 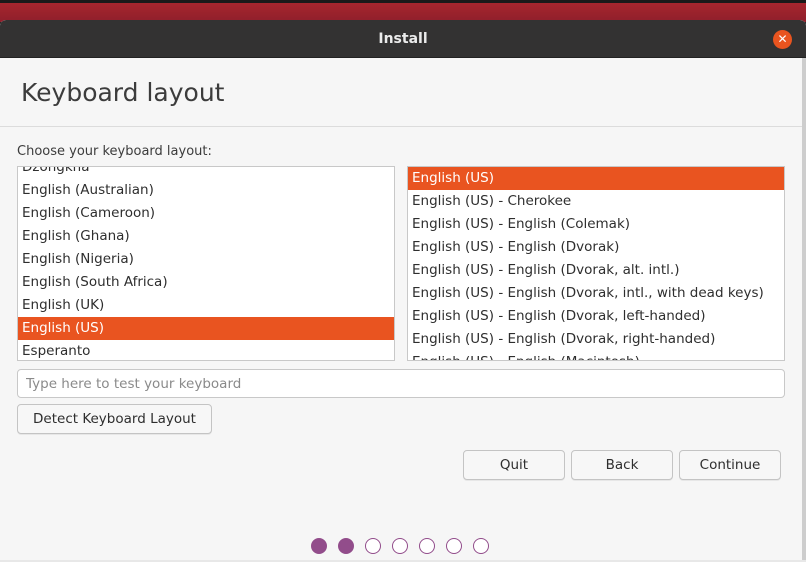 What do you see at coordinates (206, 282) in the screenshot?
I see `layout-item: English (South Africa)` at bounding box center [206, 282].